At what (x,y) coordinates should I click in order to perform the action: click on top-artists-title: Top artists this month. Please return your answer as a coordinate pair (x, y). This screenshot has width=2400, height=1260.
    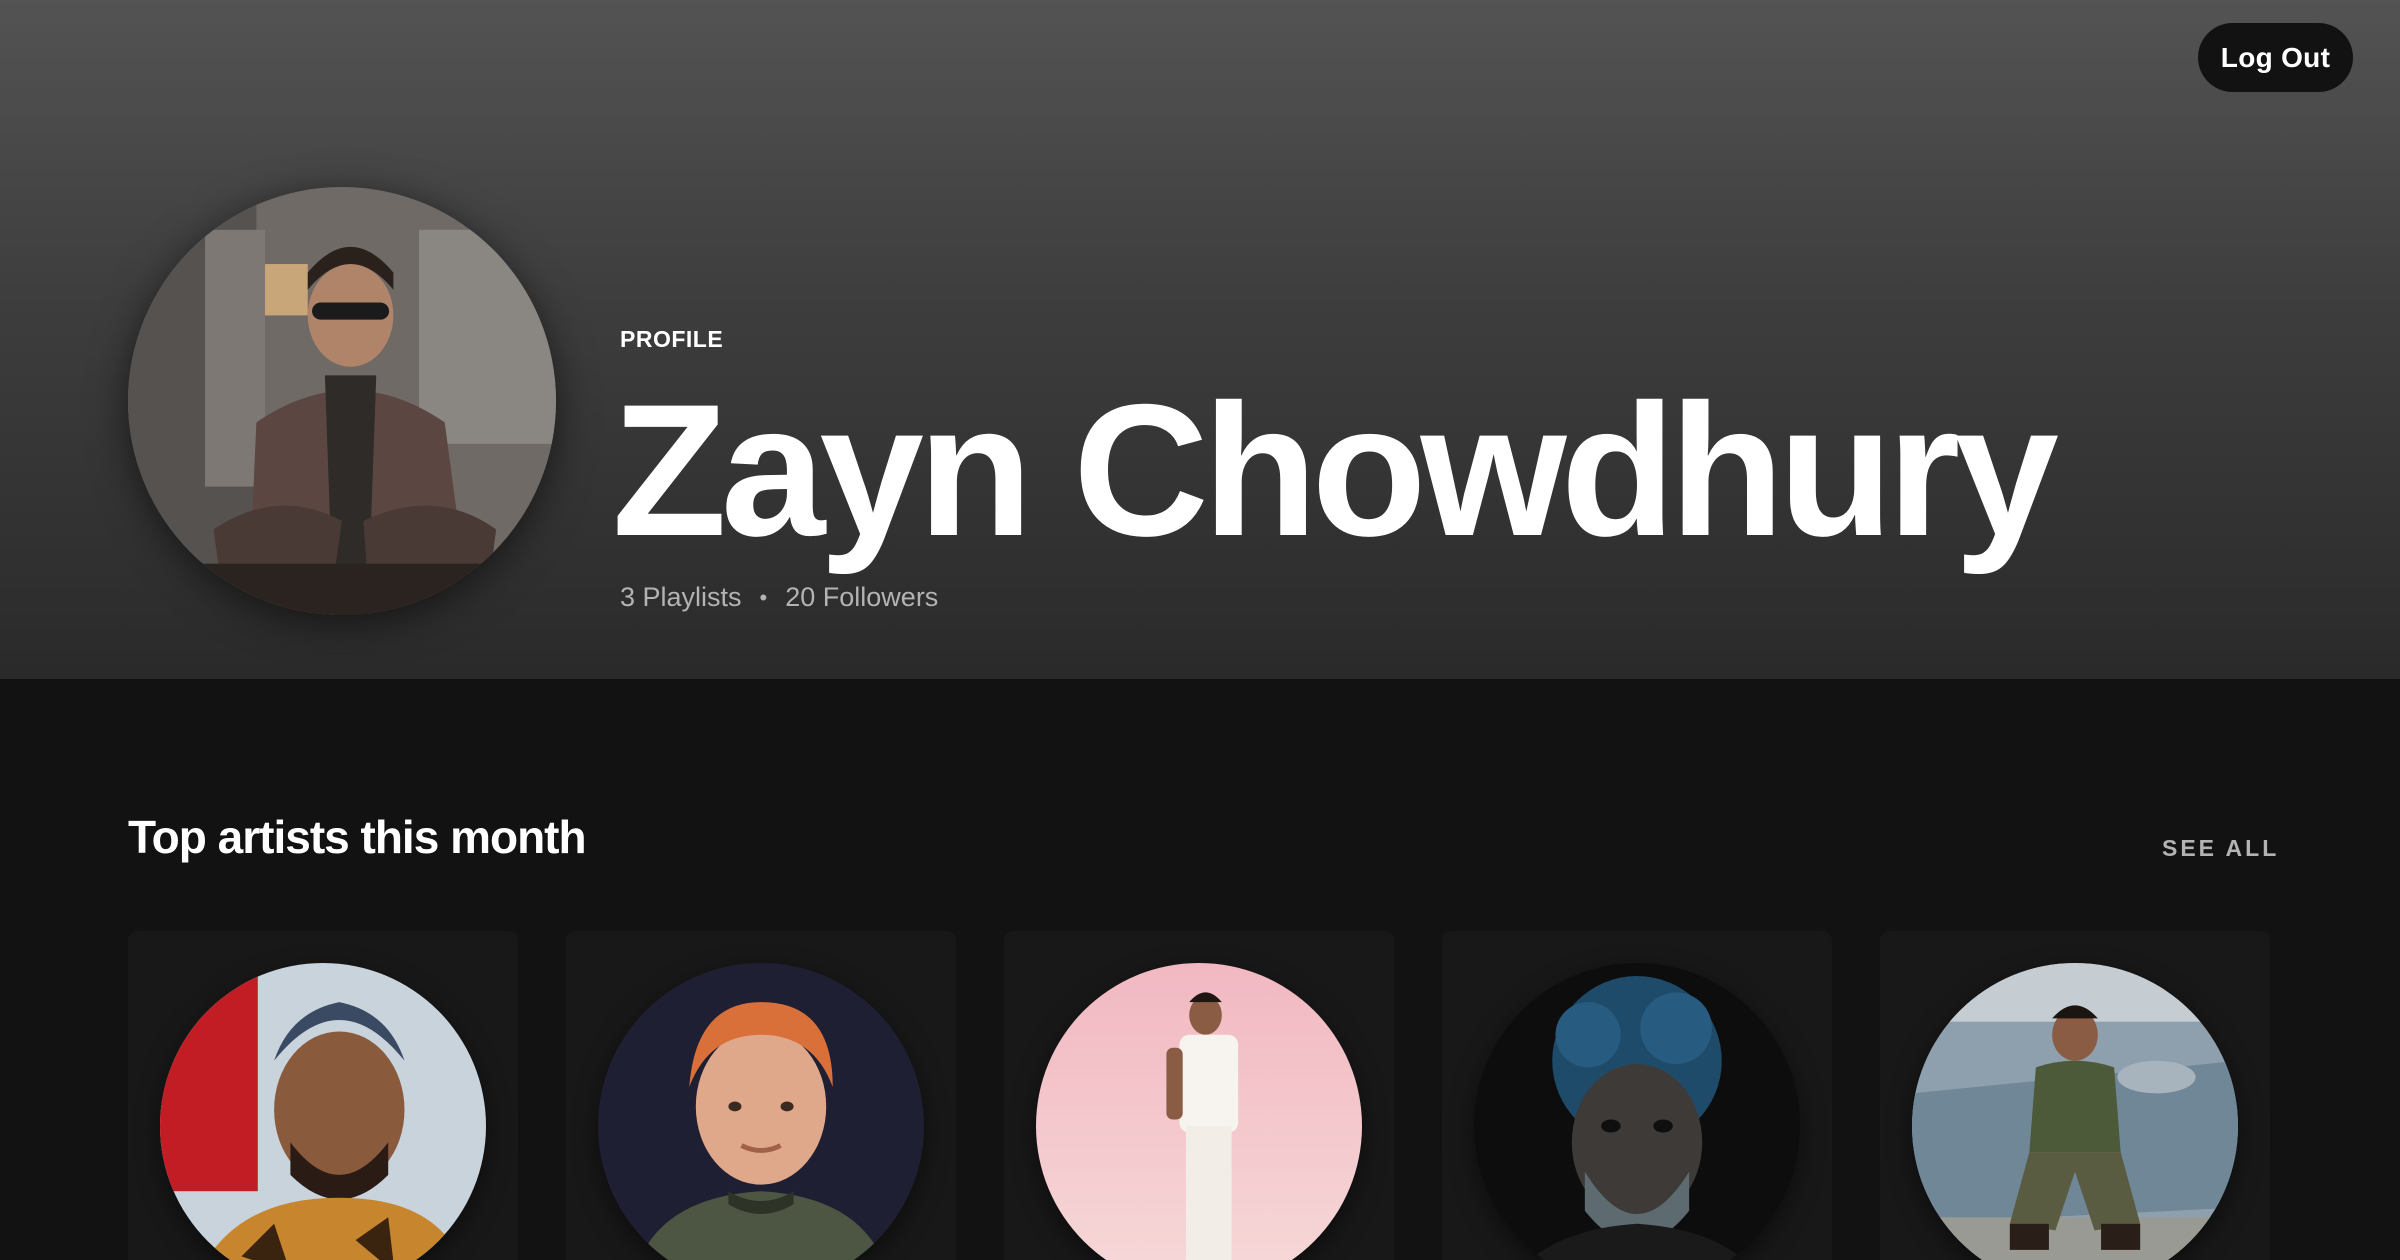
    Looking at the image, I should click on (357, 837).